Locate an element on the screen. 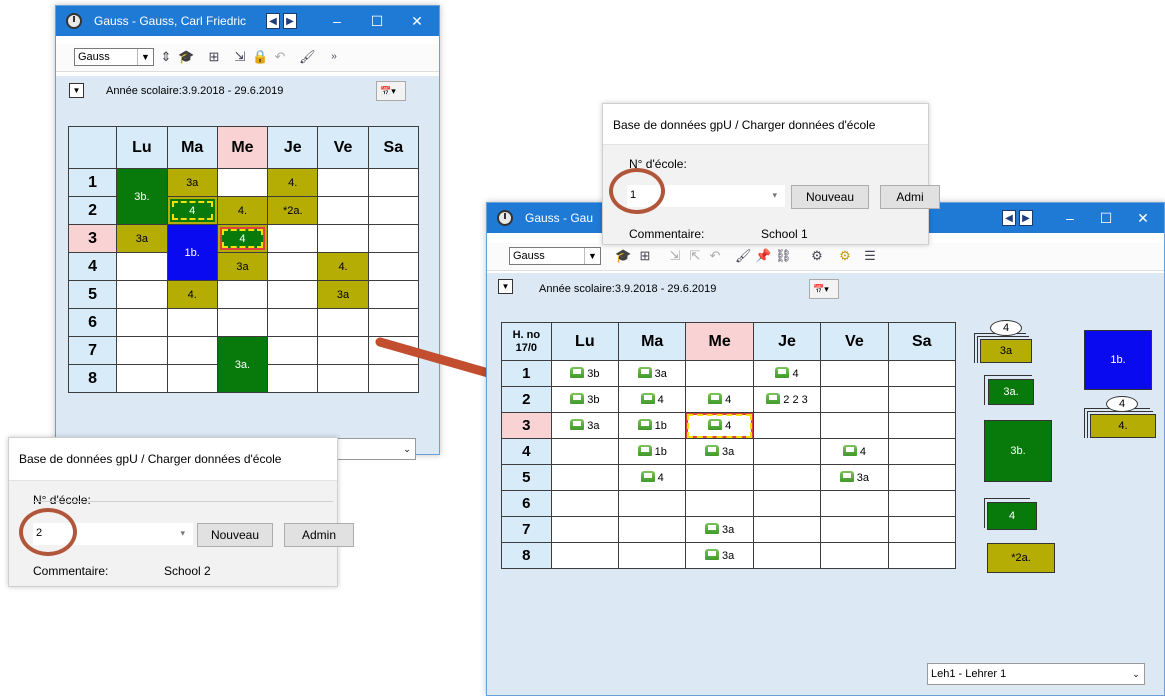 The width and height of the screenshot is (1165, 696). lesson-cell: *2a. is located at coordinates (293, 210).